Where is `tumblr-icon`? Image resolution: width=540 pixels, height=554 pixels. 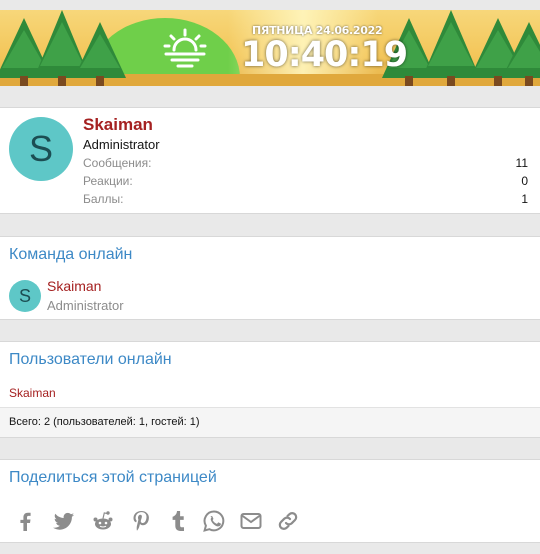 tumblr-icon is located at coordinates (178, 521).